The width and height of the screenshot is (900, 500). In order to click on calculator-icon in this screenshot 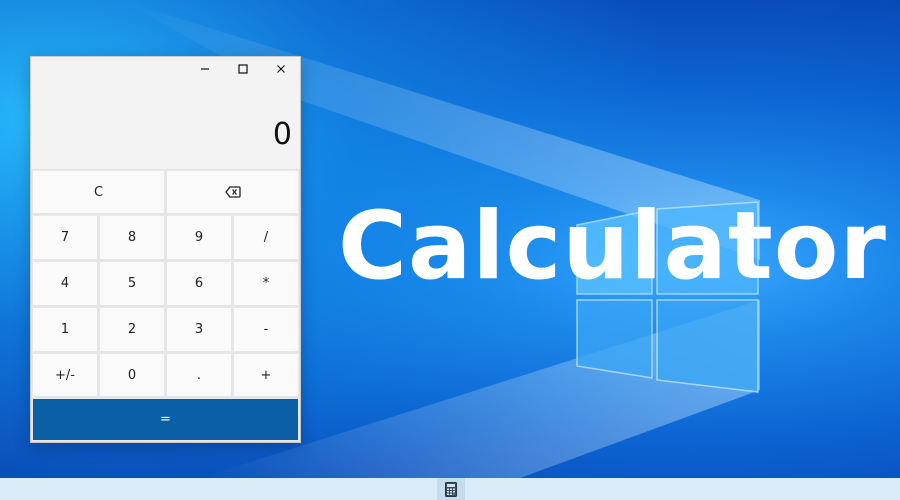, I will do `click(451, 489)`.